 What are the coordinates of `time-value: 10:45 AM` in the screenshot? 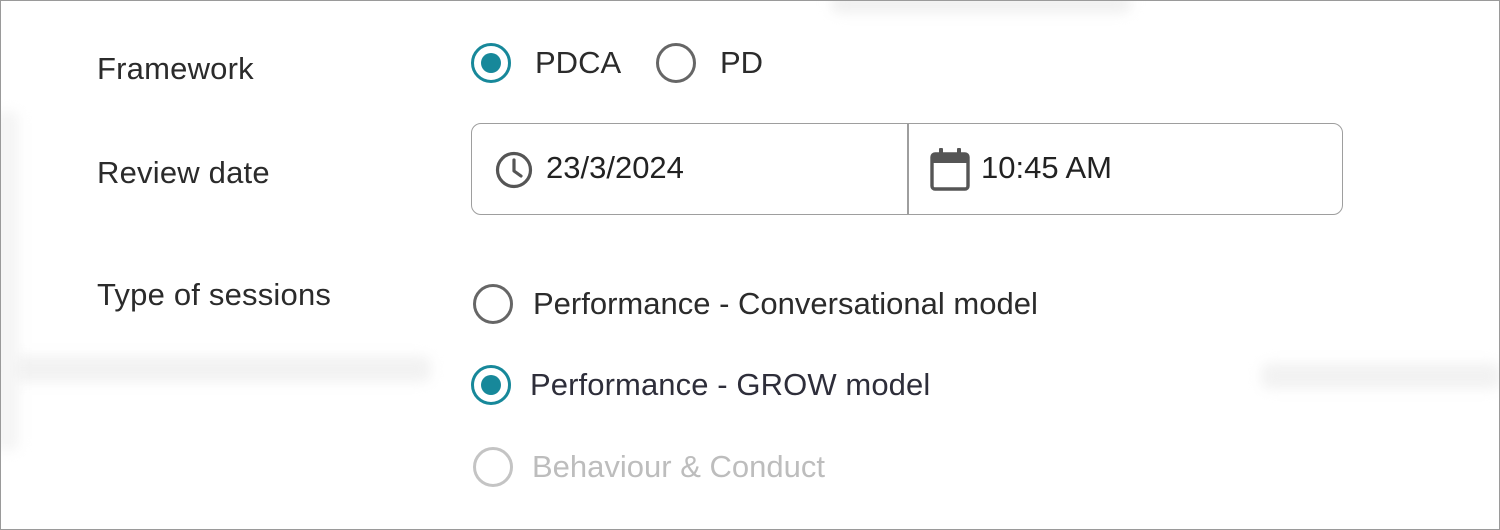 It's located at (1046, 167).